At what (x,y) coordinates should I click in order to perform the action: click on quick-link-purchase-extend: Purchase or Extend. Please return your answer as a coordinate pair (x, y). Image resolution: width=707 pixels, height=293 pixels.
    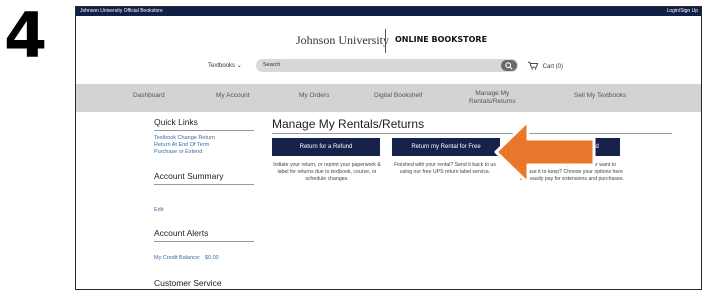
    Looking at the image, I should click on (209, 152).